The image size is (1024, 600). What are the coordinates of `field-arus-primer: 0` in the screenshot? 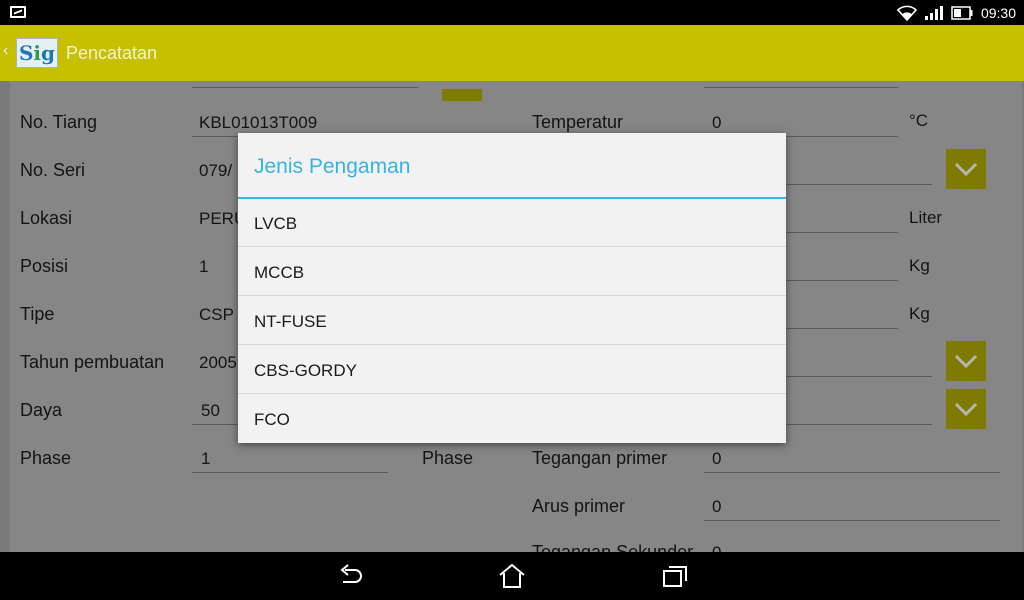 It's located at (716, 507).